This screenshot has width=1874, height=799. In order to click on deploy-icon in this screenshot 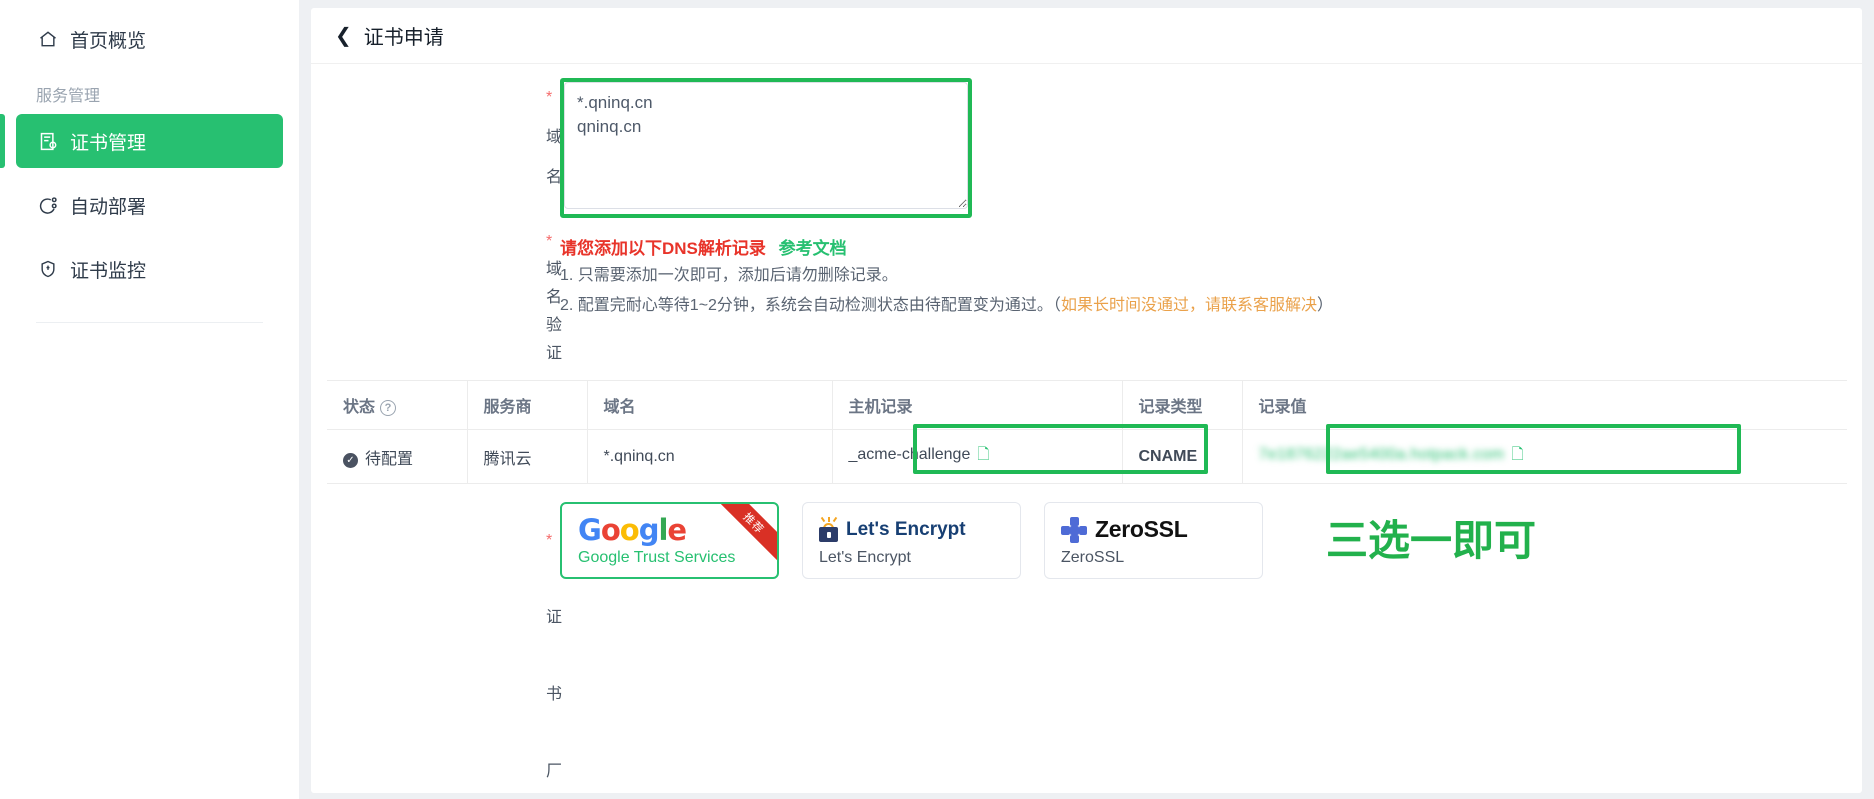, I will do `click(48, 205)`.